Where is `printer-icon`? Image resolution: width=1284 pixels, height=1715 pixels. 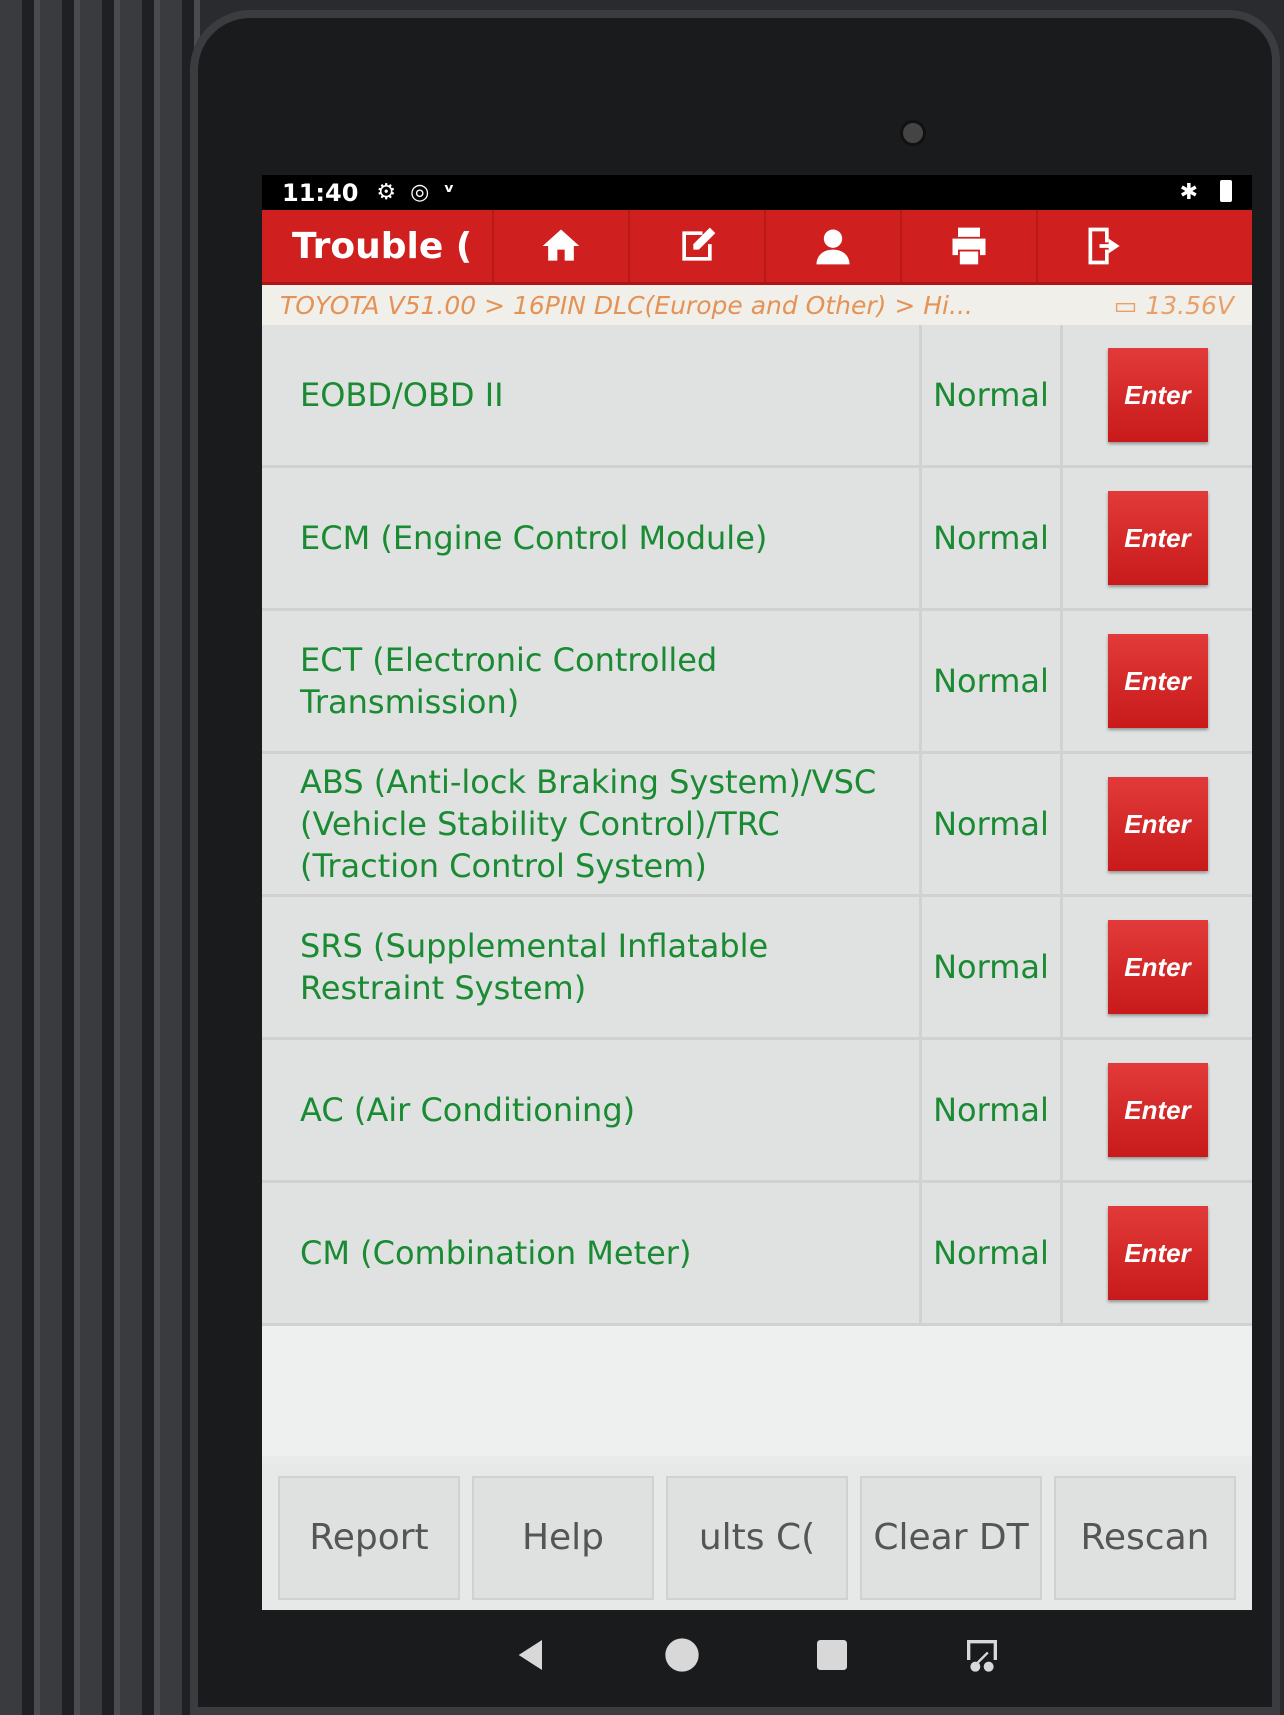 printer-icon is located at coordinates (969, 246).